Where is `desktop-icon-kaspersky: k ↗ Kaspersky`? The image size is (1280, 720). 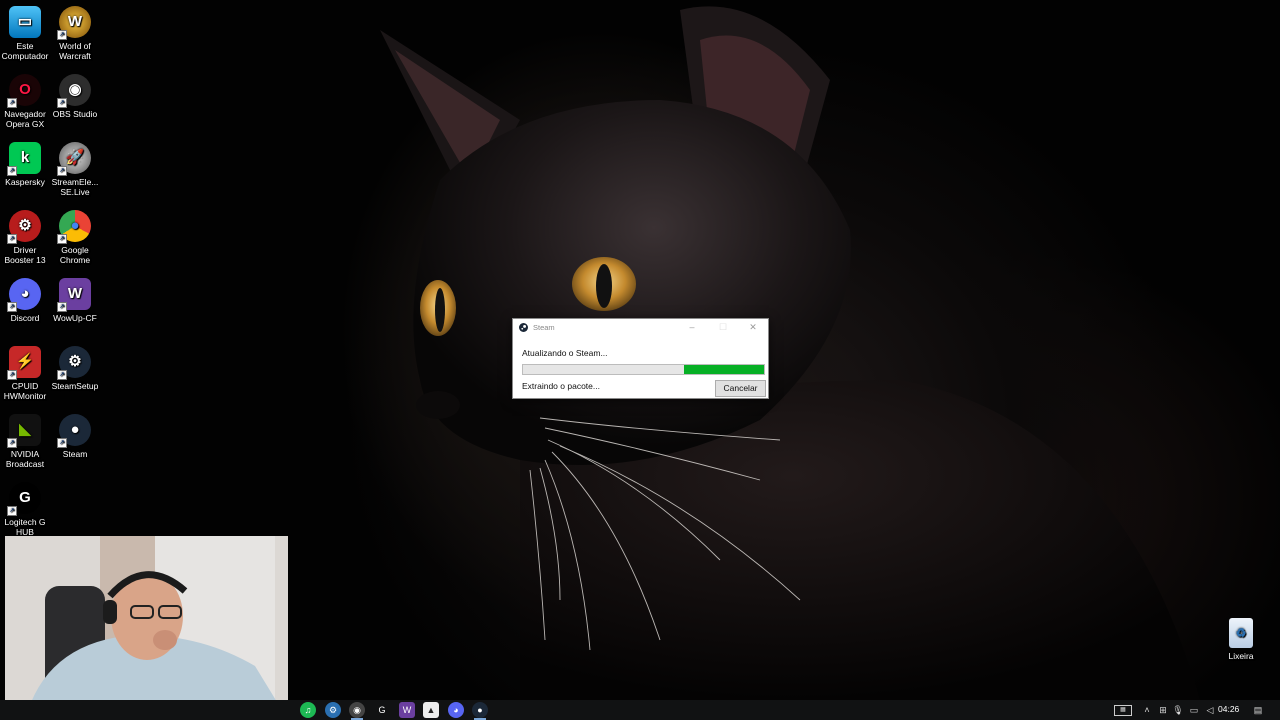 desktop-icon-kaspersky: k ↗ Kaspersky is located at coordinates (25, 162).